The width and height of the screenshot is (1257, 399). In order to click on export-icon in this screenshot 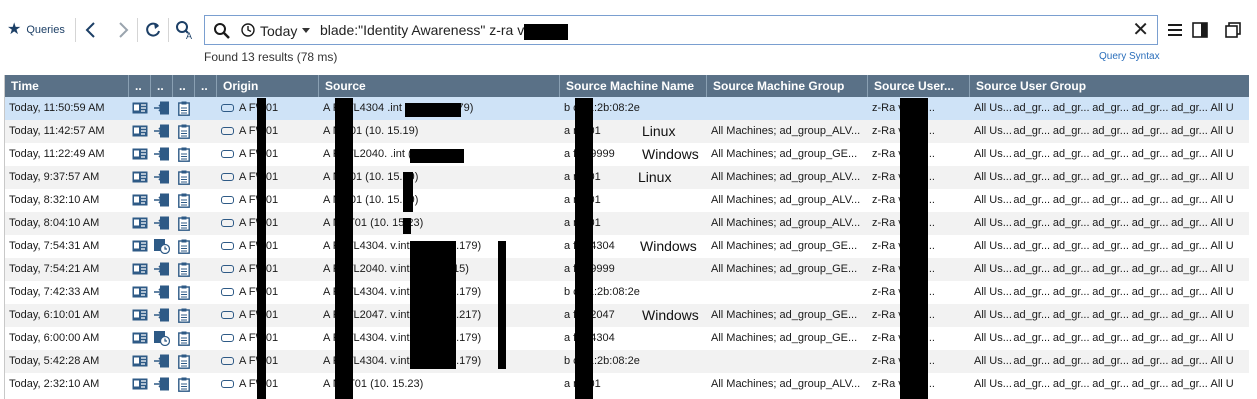, I will do `click(1233, 30)`.